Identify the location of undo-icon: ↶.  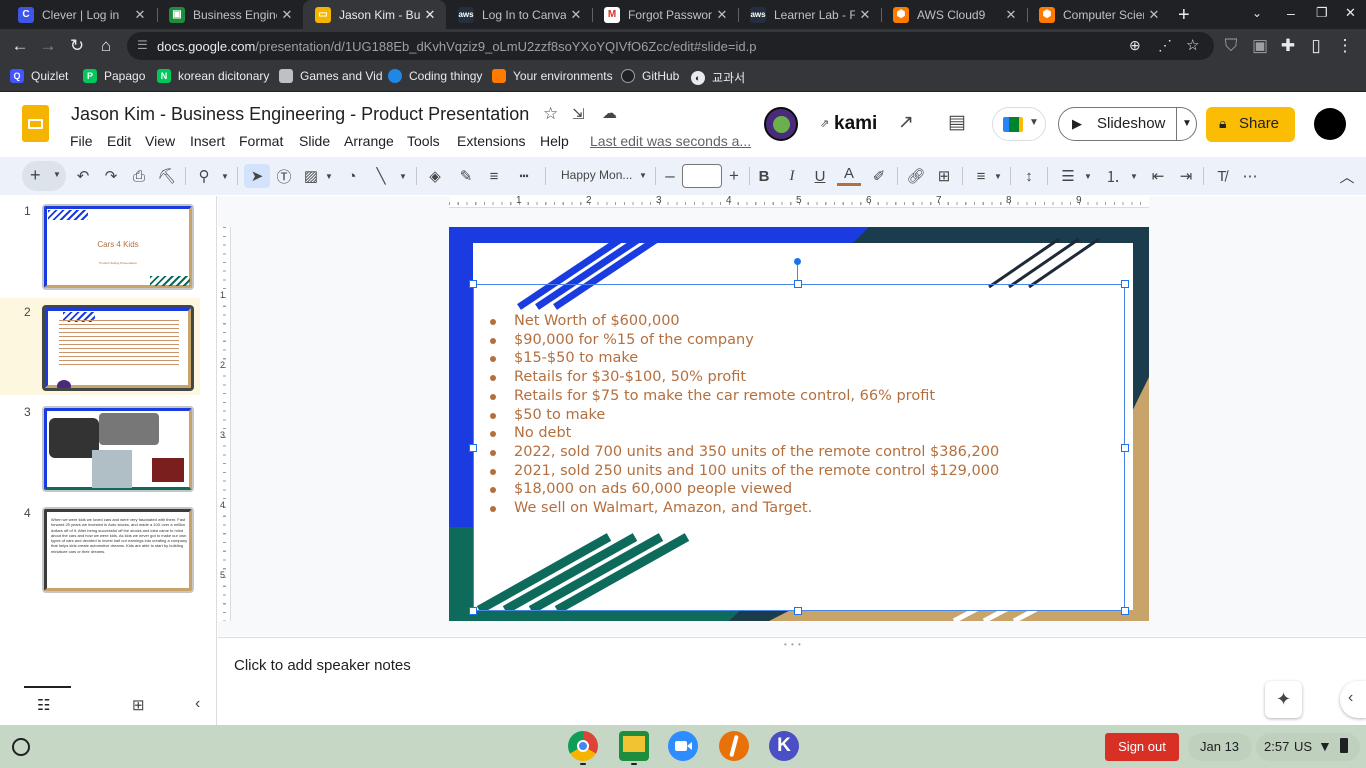
(83, 176).